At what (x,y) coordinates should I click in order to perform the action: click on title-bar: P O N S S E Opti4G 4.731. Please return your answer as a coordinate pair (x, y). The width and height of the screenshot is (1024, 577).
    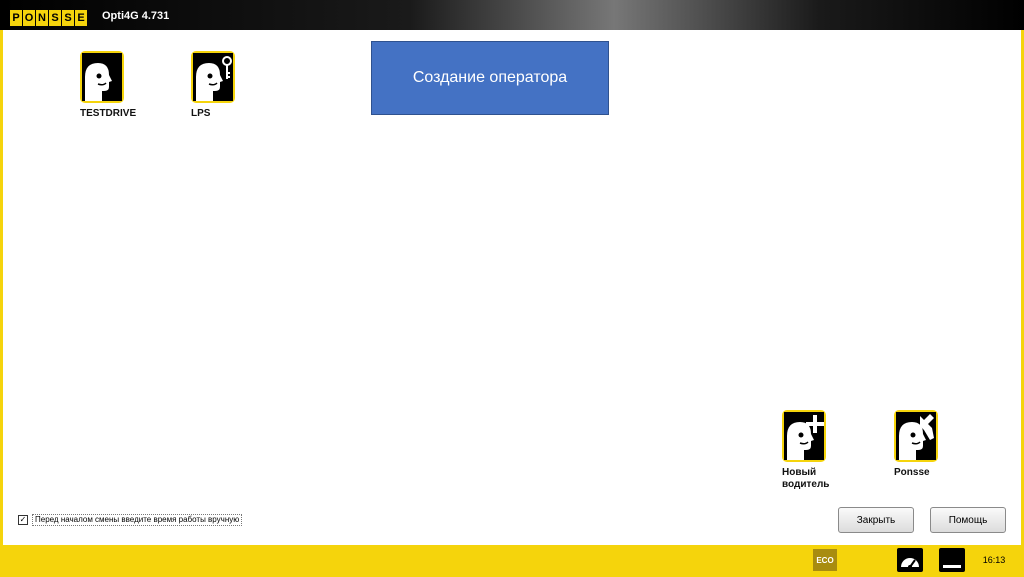
    Looking at the image, I should click on (512, 15).